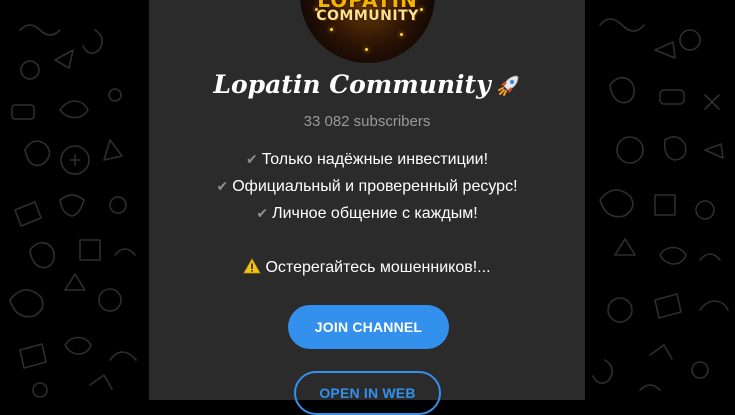  Describe the element at coordinates (375, 159) in the screenshot. I see `description-text: Только надёжные инвестиции!` at that location.